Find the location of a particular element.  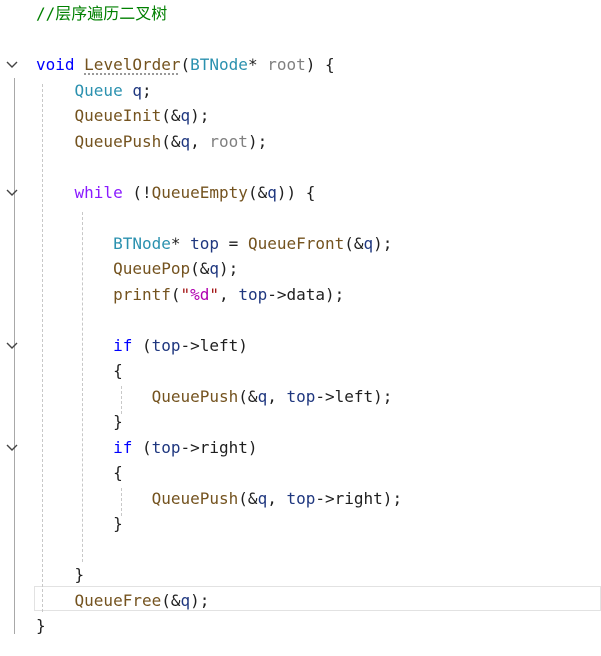

code-token: LevelOrder is located at coordinates (132, 64).